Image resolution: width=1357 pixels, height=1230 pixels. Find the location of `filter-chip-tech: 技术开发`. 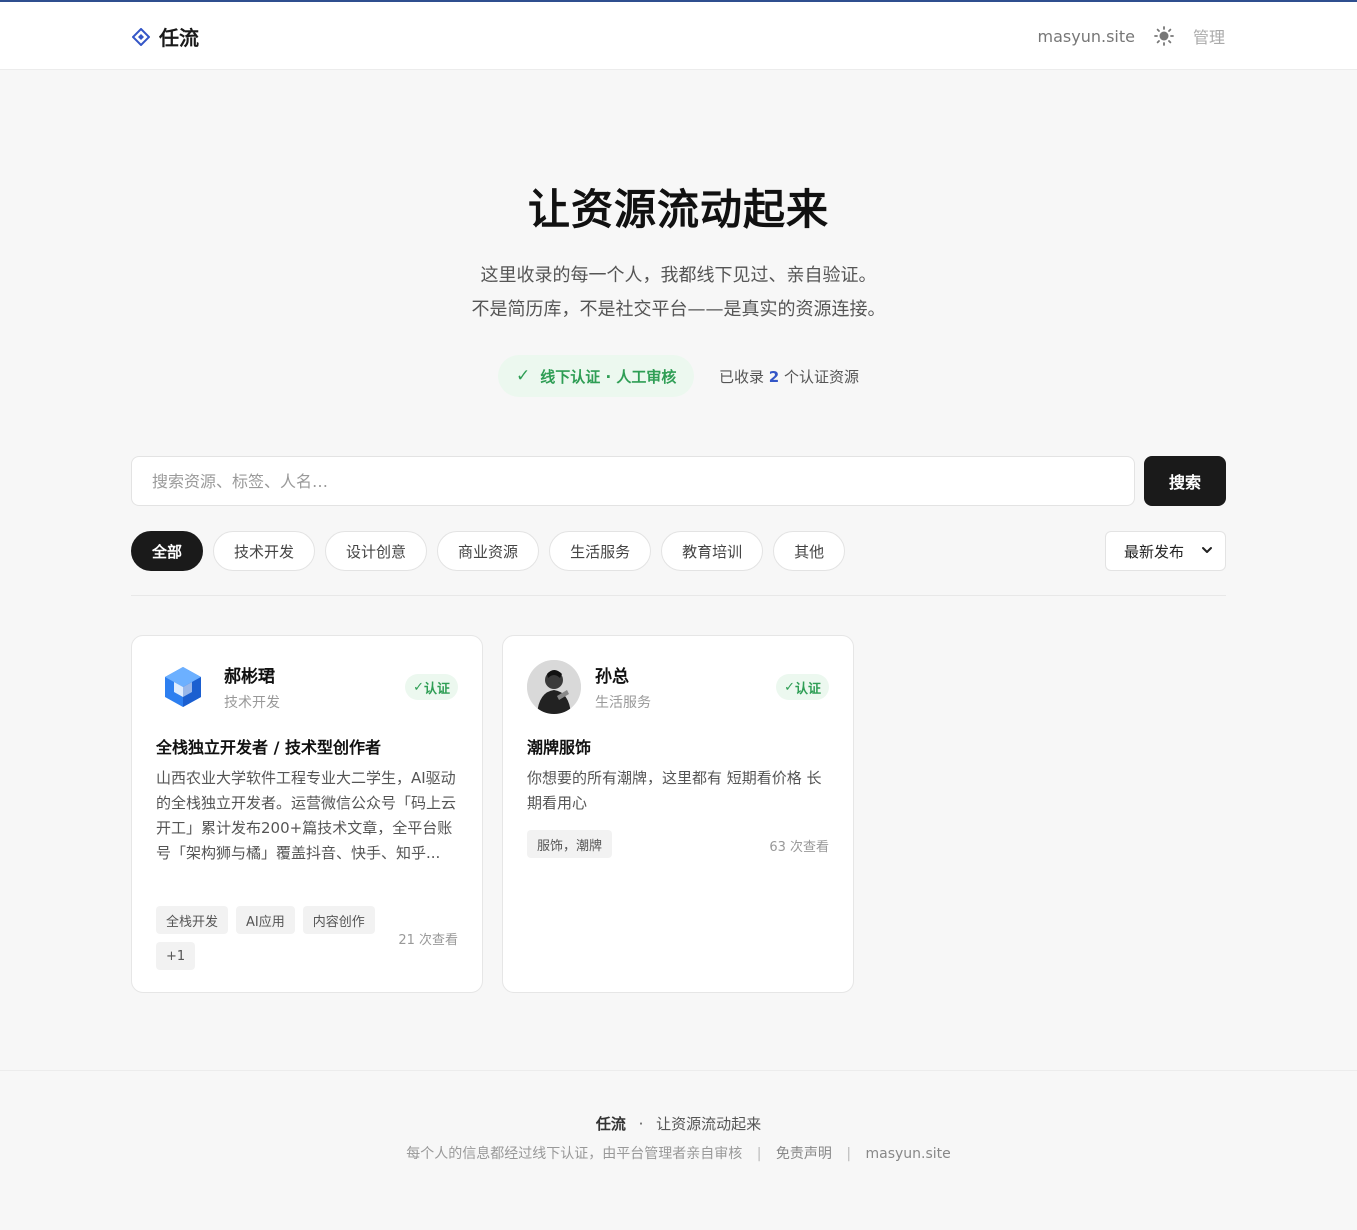

filter-chip-tech: 技术开发 is located at coordinates (264, 551).